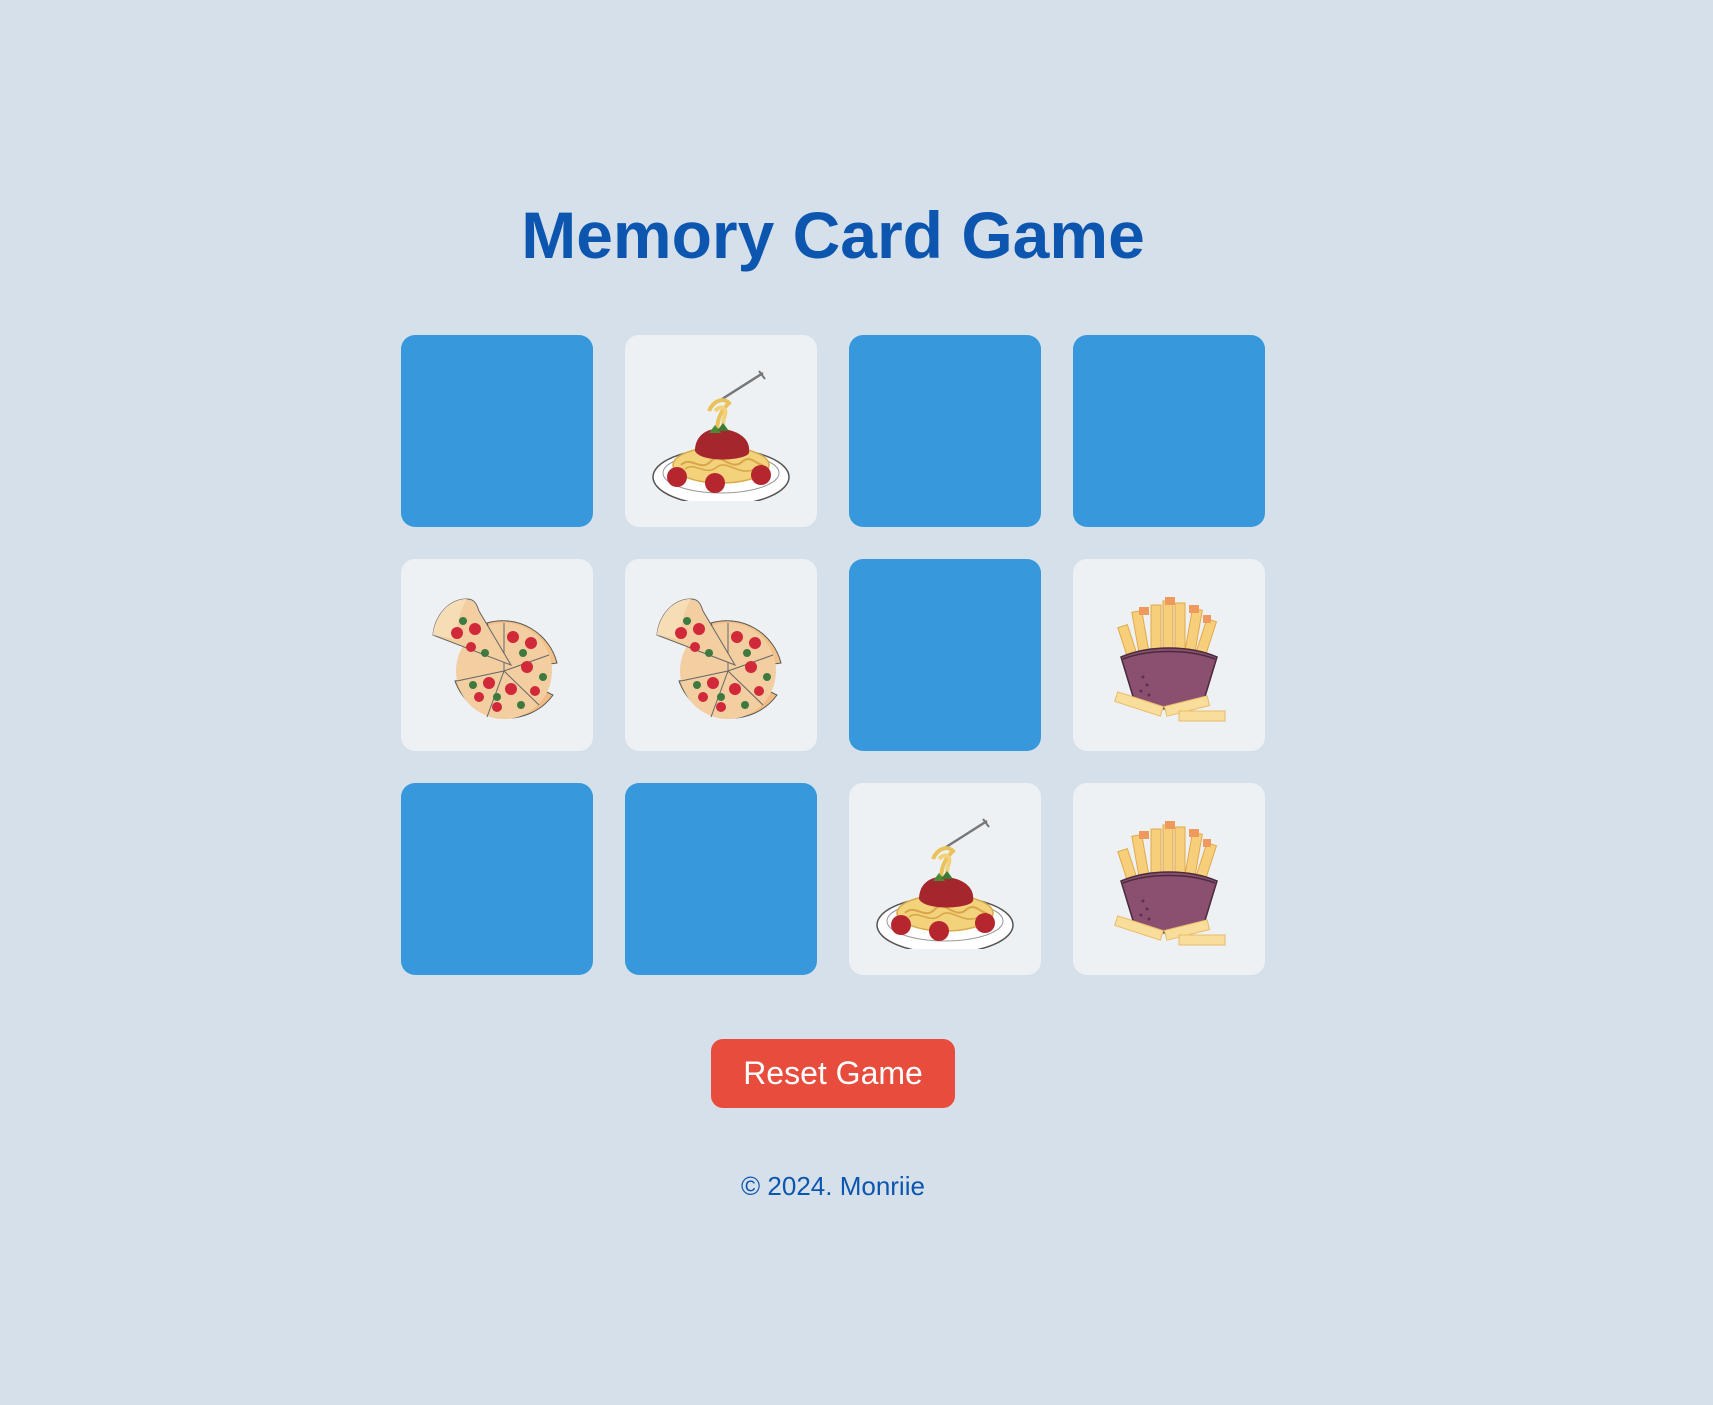 This screenshot has width=1713, height=1405. Describe the element at coordinates (833, 235) in the screenshot. I see `page-title: Memory Card Game` at that location.